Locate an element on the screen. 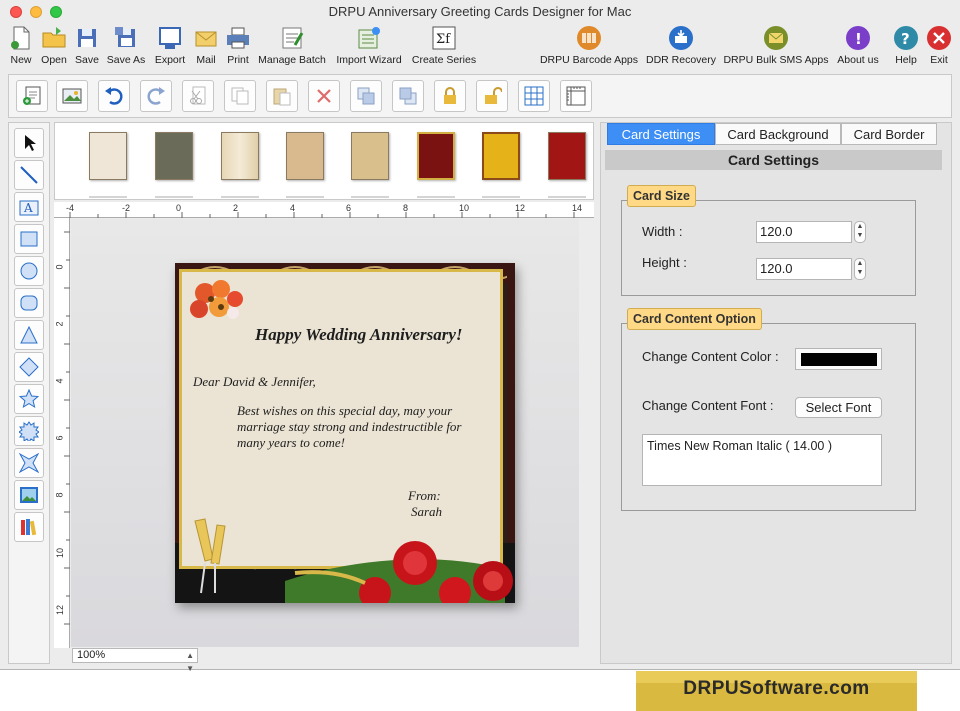 This screenshot has width=960, height=711. window-maximize-button is located at coordinates (56, 12).